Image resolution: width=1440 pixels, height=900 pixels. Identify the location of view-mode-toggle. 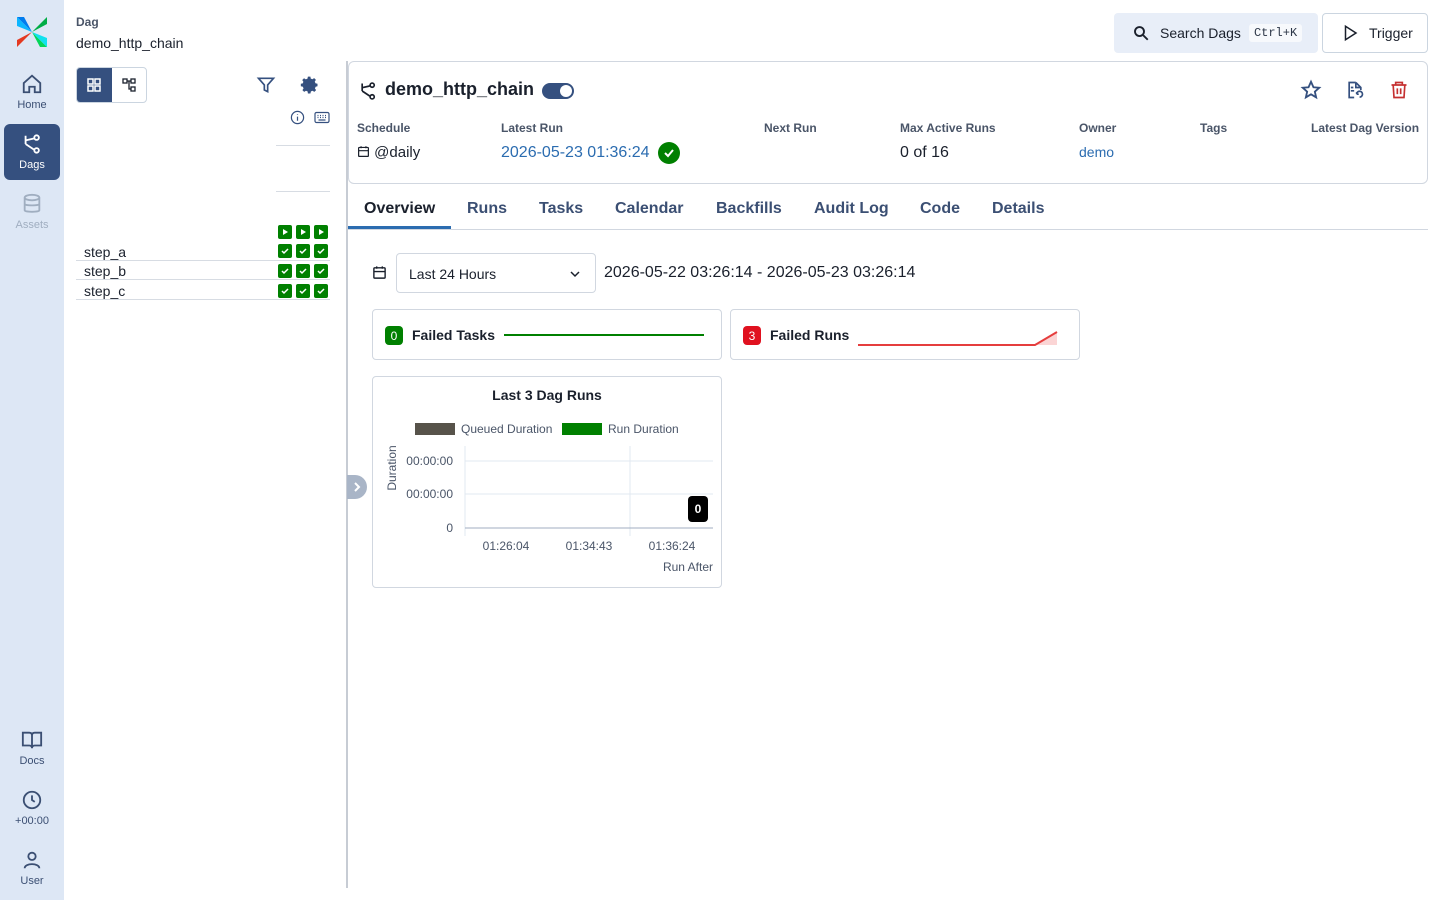
(111, 85).